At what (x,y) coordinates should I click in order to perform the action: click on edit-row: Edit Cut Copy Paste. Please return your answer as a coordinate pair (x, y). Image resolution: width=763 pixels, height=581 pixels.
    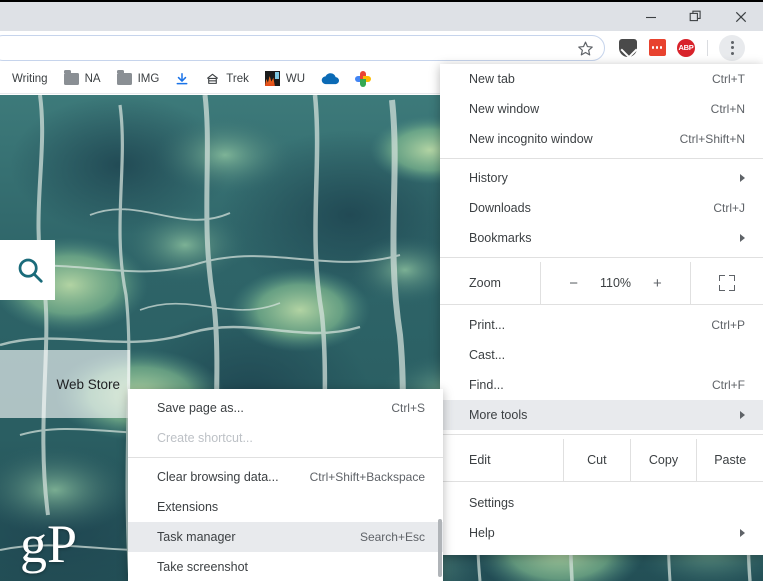
    Looking at the image, I should click on (601, 460).